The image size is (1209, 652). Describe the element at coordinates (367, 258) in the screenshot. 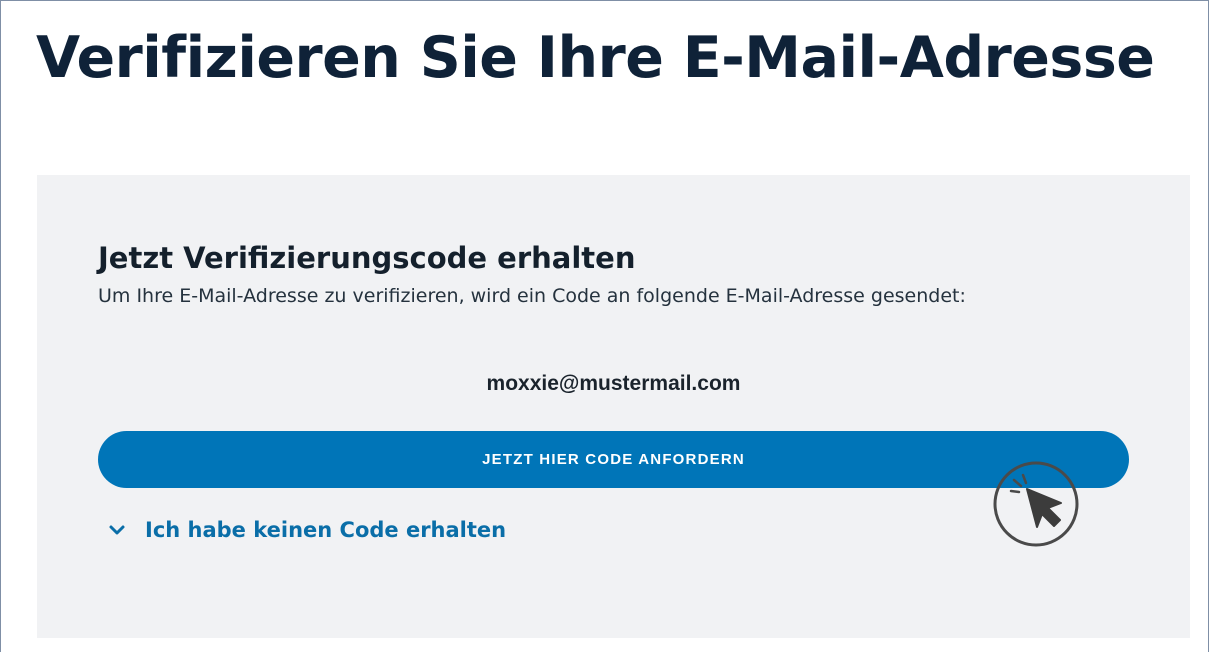

I see `card-heading: Jetzt Verifizierungscode erhalten` at that location.